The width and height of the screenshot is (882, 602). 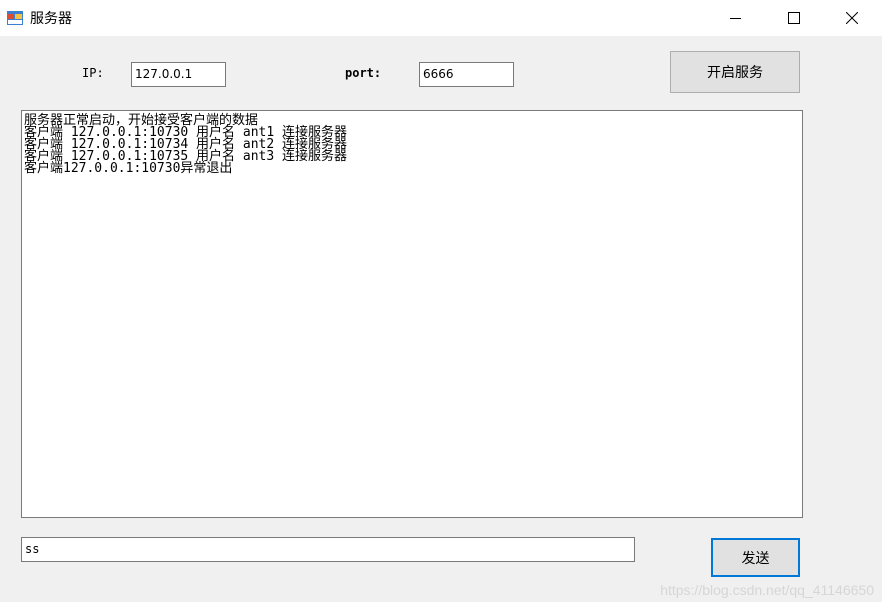 I want to click on close-button, so click(x=852, y=18).